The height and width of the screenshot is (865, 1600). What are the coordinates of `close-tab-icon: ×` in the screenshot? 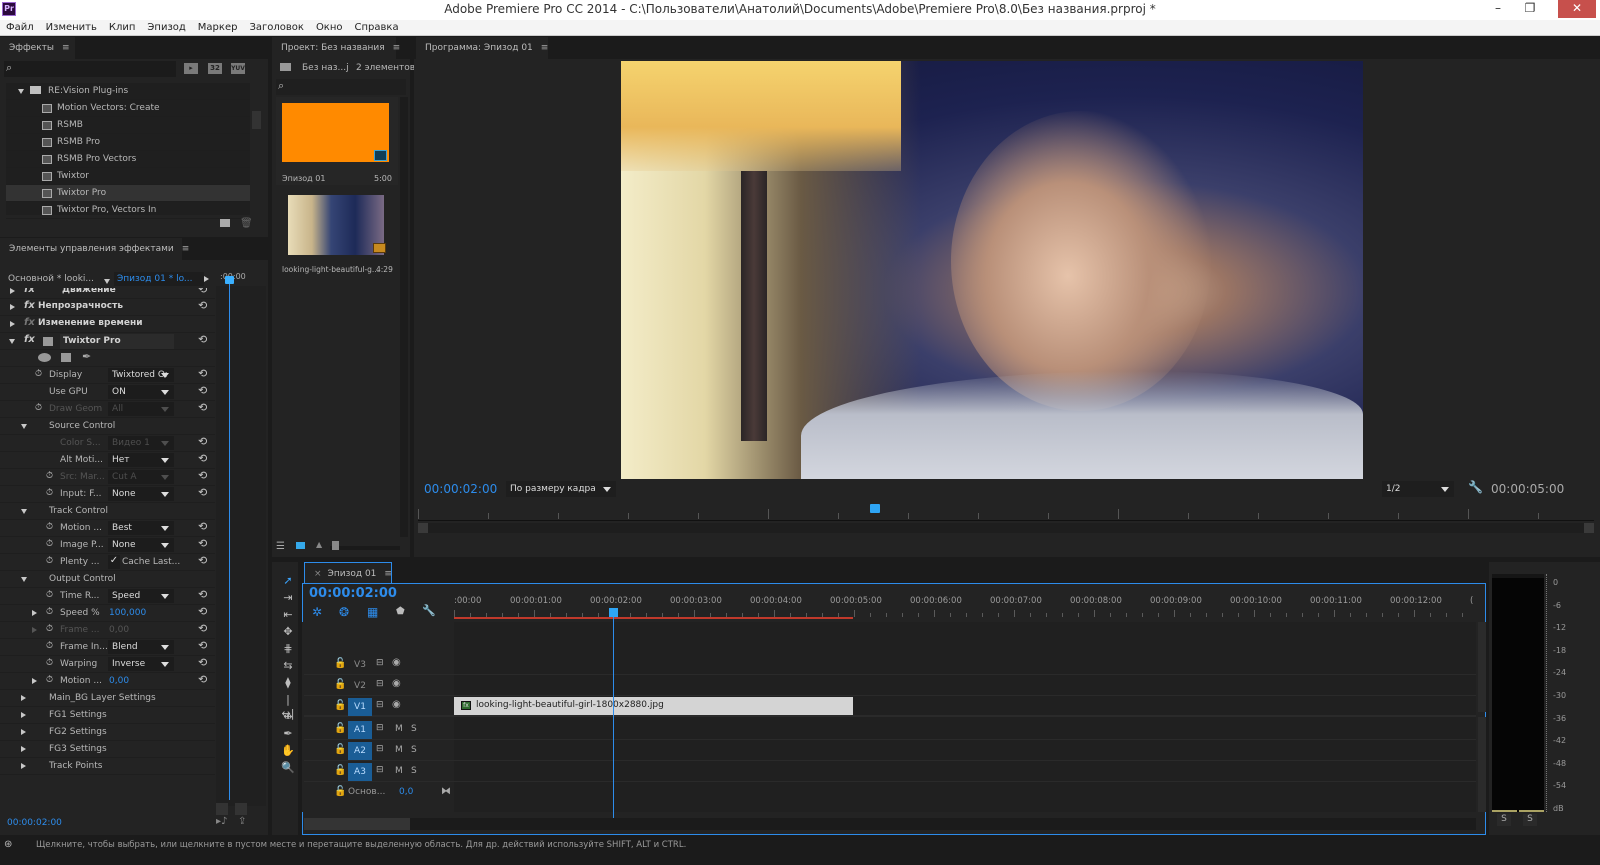 It's located at (318, 574).